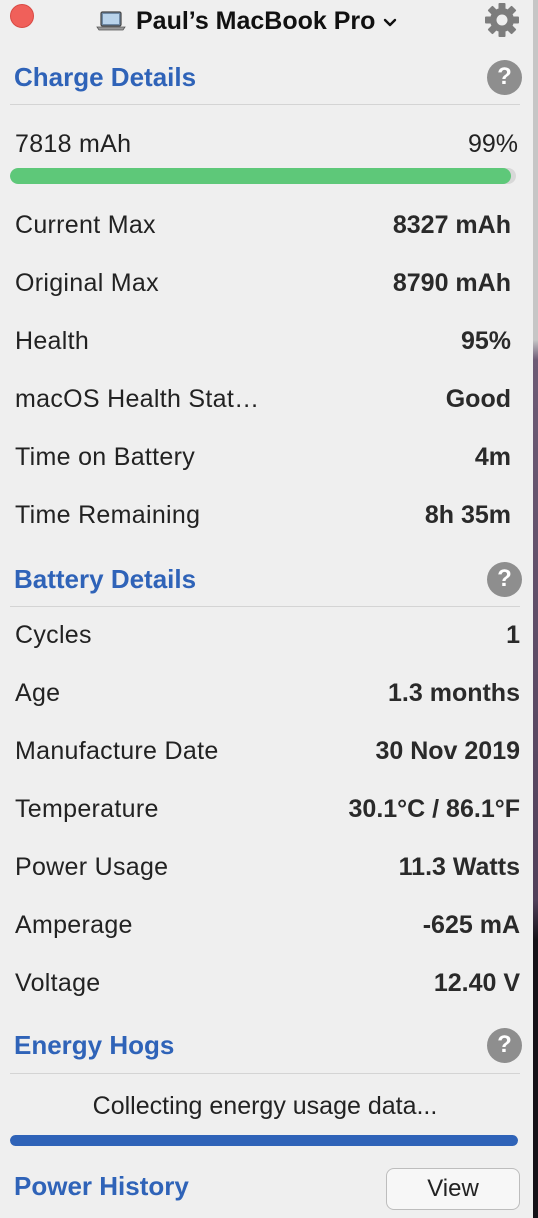 The image size is (538, 1218). Describe the element at coordinates (492, 456) in the screenshot. I see `detail-value: 4m` at that location.